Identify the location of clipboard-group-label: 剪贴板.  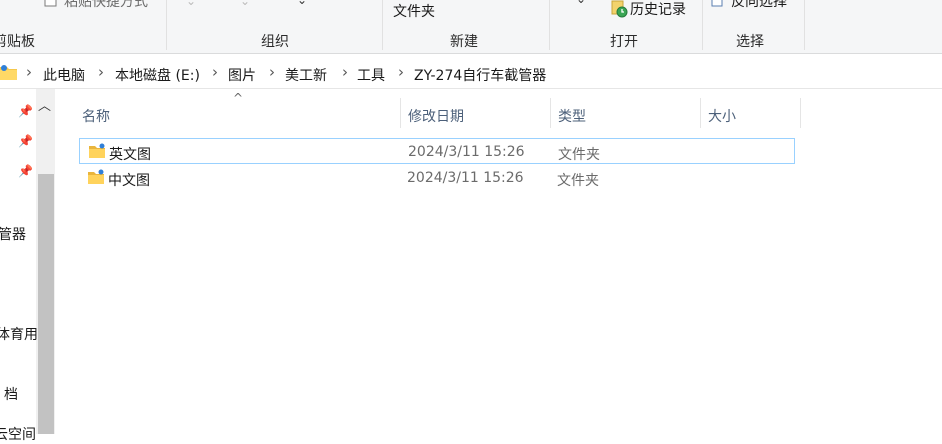
(17, 42).